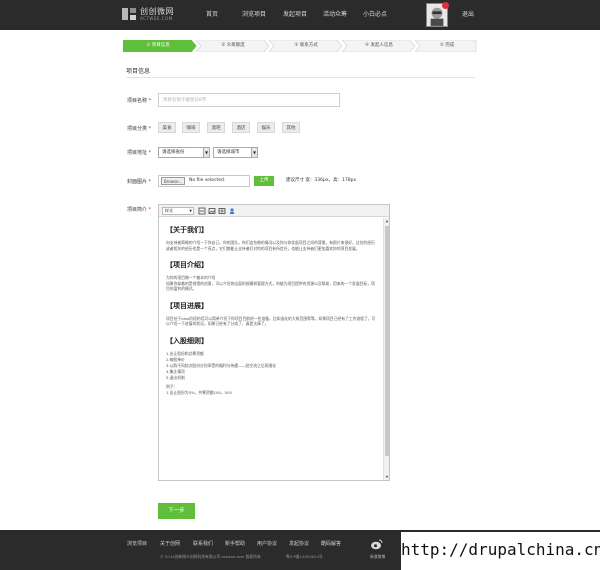  What do you see at coordinates (139, 210) in the screenshot?
I see `project-intro-label: 项目简介 *` at bounding box center [139, 210].